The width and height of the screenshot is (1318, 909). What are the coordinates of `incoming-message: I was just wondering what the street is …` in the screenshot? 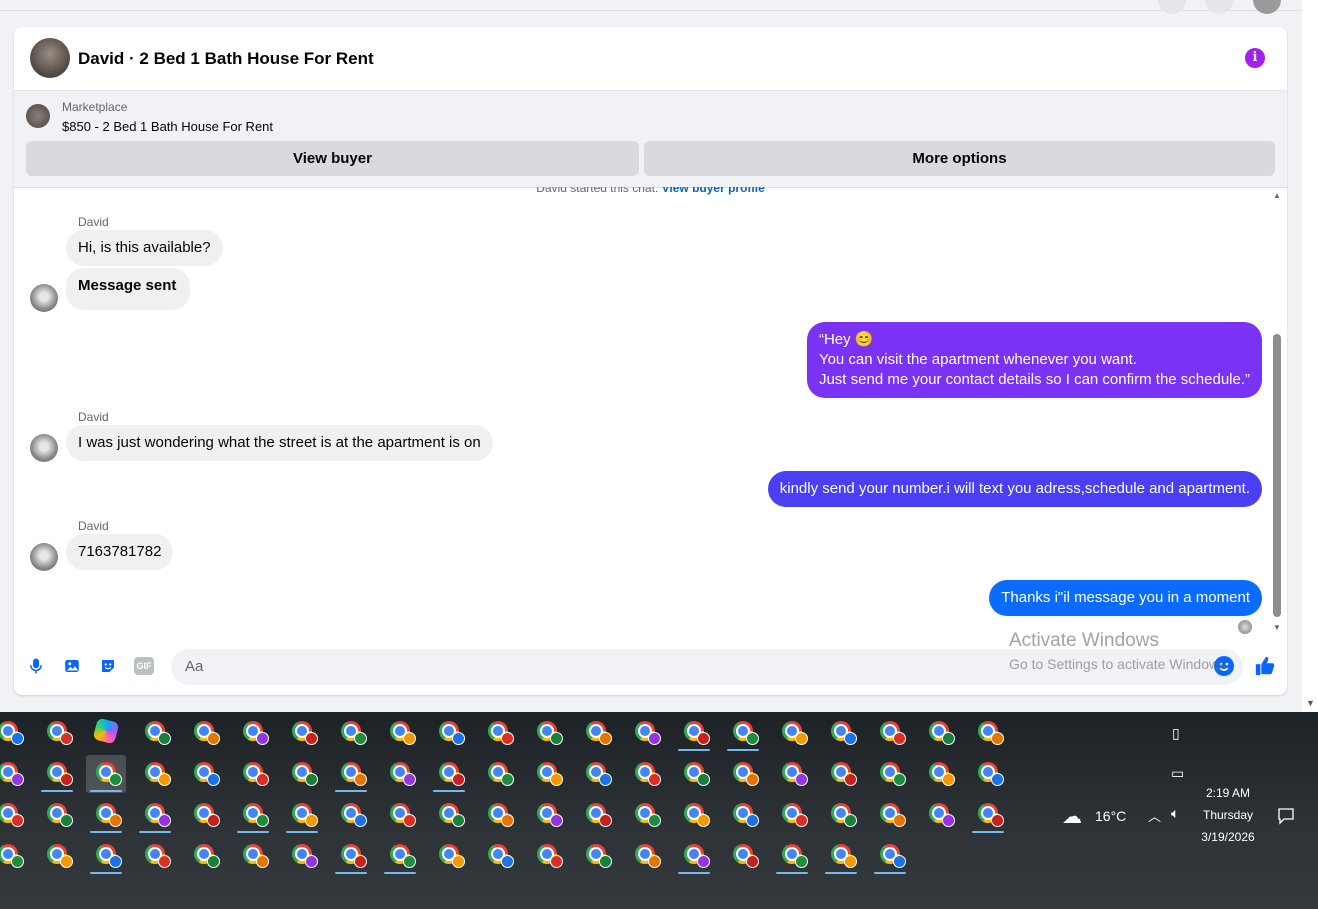 It's located at (279, 443).